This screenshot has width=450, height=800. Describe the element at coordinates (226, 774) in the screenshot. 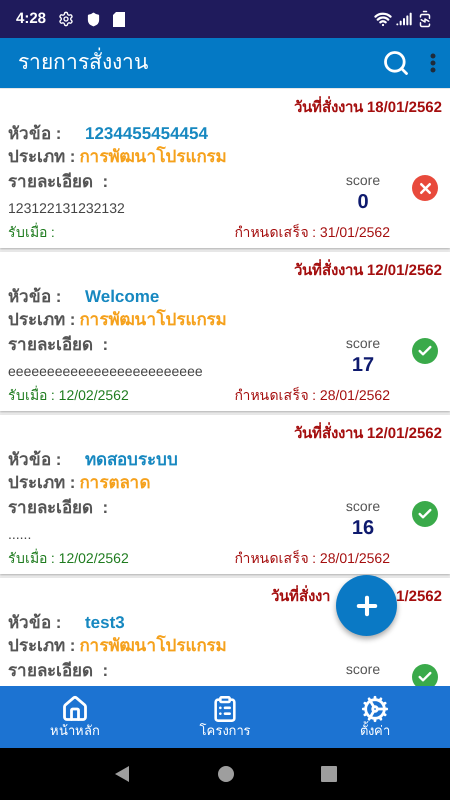

I see `home-circle-icon` at that location.